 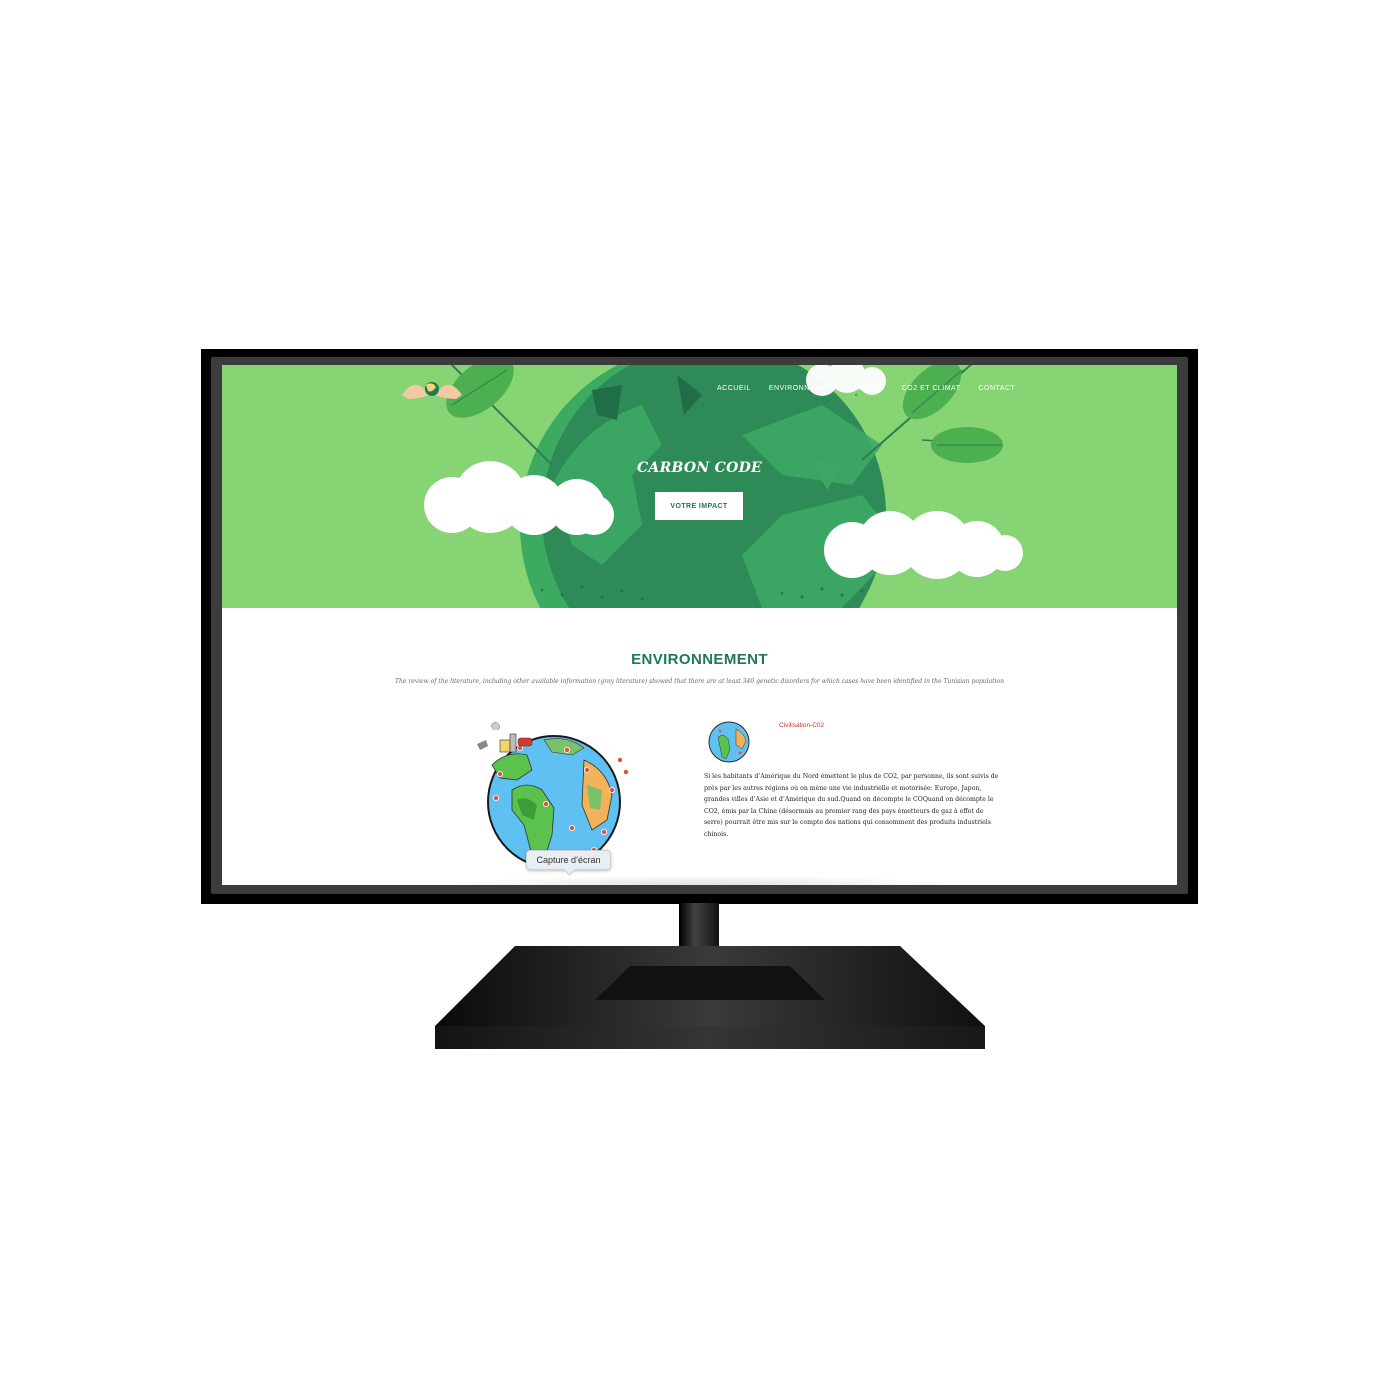 I want to click on article-link-civilisation-co2: Civilisation-C02, so click(x=801, y=725).